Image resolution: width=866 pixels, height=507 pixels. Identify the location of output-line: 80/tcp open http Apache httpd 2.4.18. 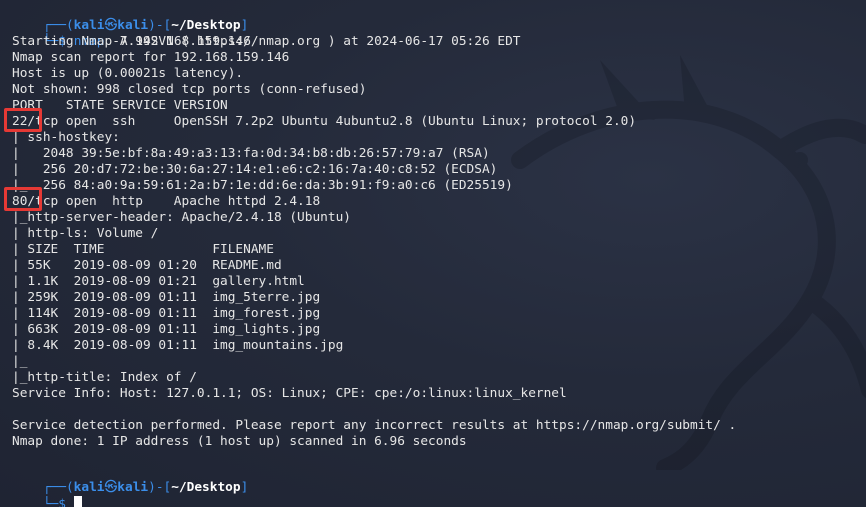
(166, 201).